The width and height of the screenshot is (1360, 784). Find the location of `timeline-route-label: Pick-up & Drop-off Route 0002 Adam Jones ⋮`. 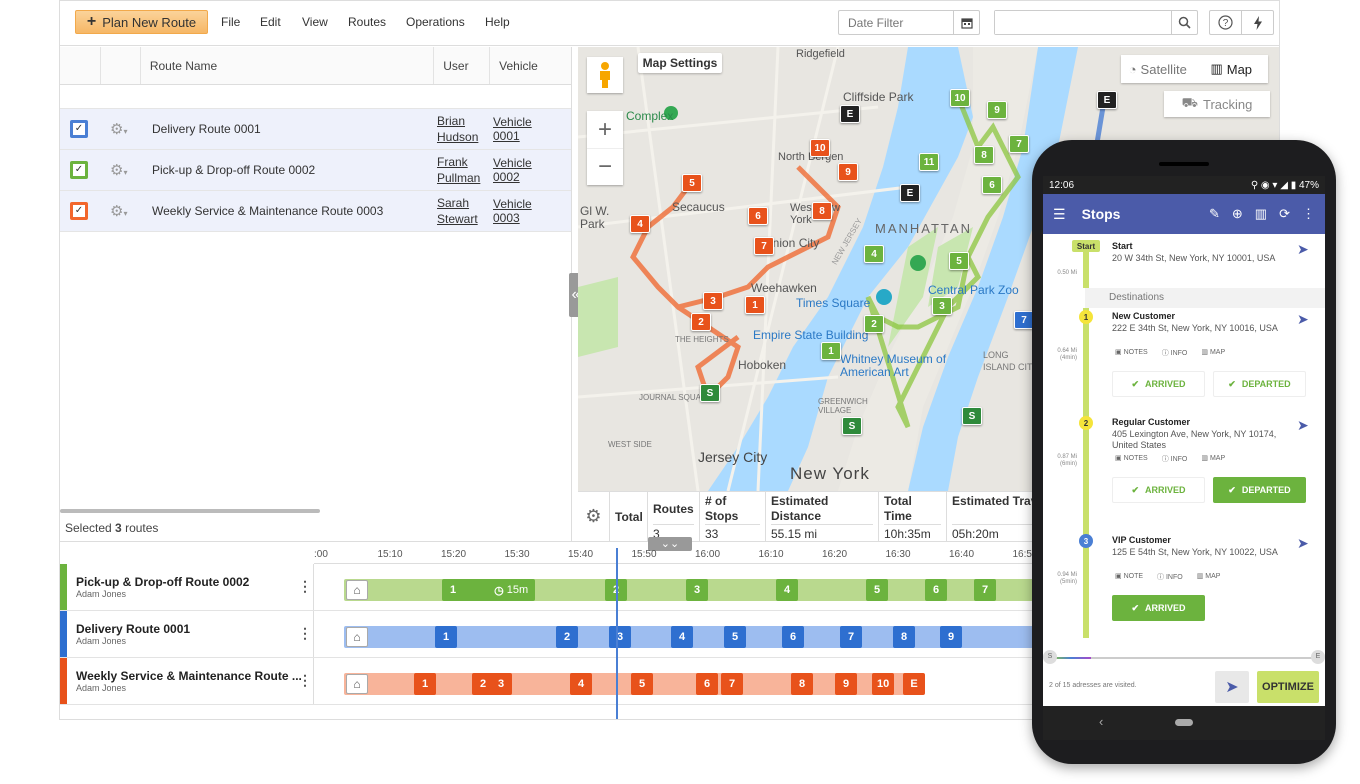

timeline-route-label: Pick-up & Drop-off Route 0002 Adam Jones ⋮ is located at coordinates (187, 587).